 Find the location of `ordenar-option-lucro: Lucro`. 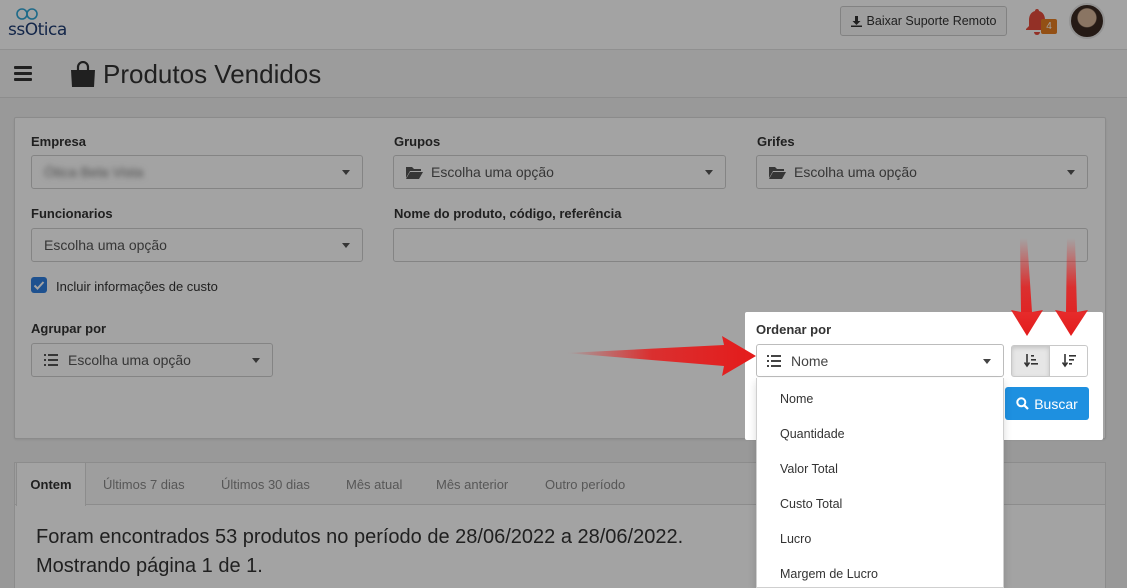

ordenar-option-lucro: Lucro is located at coordinates (880, 538).